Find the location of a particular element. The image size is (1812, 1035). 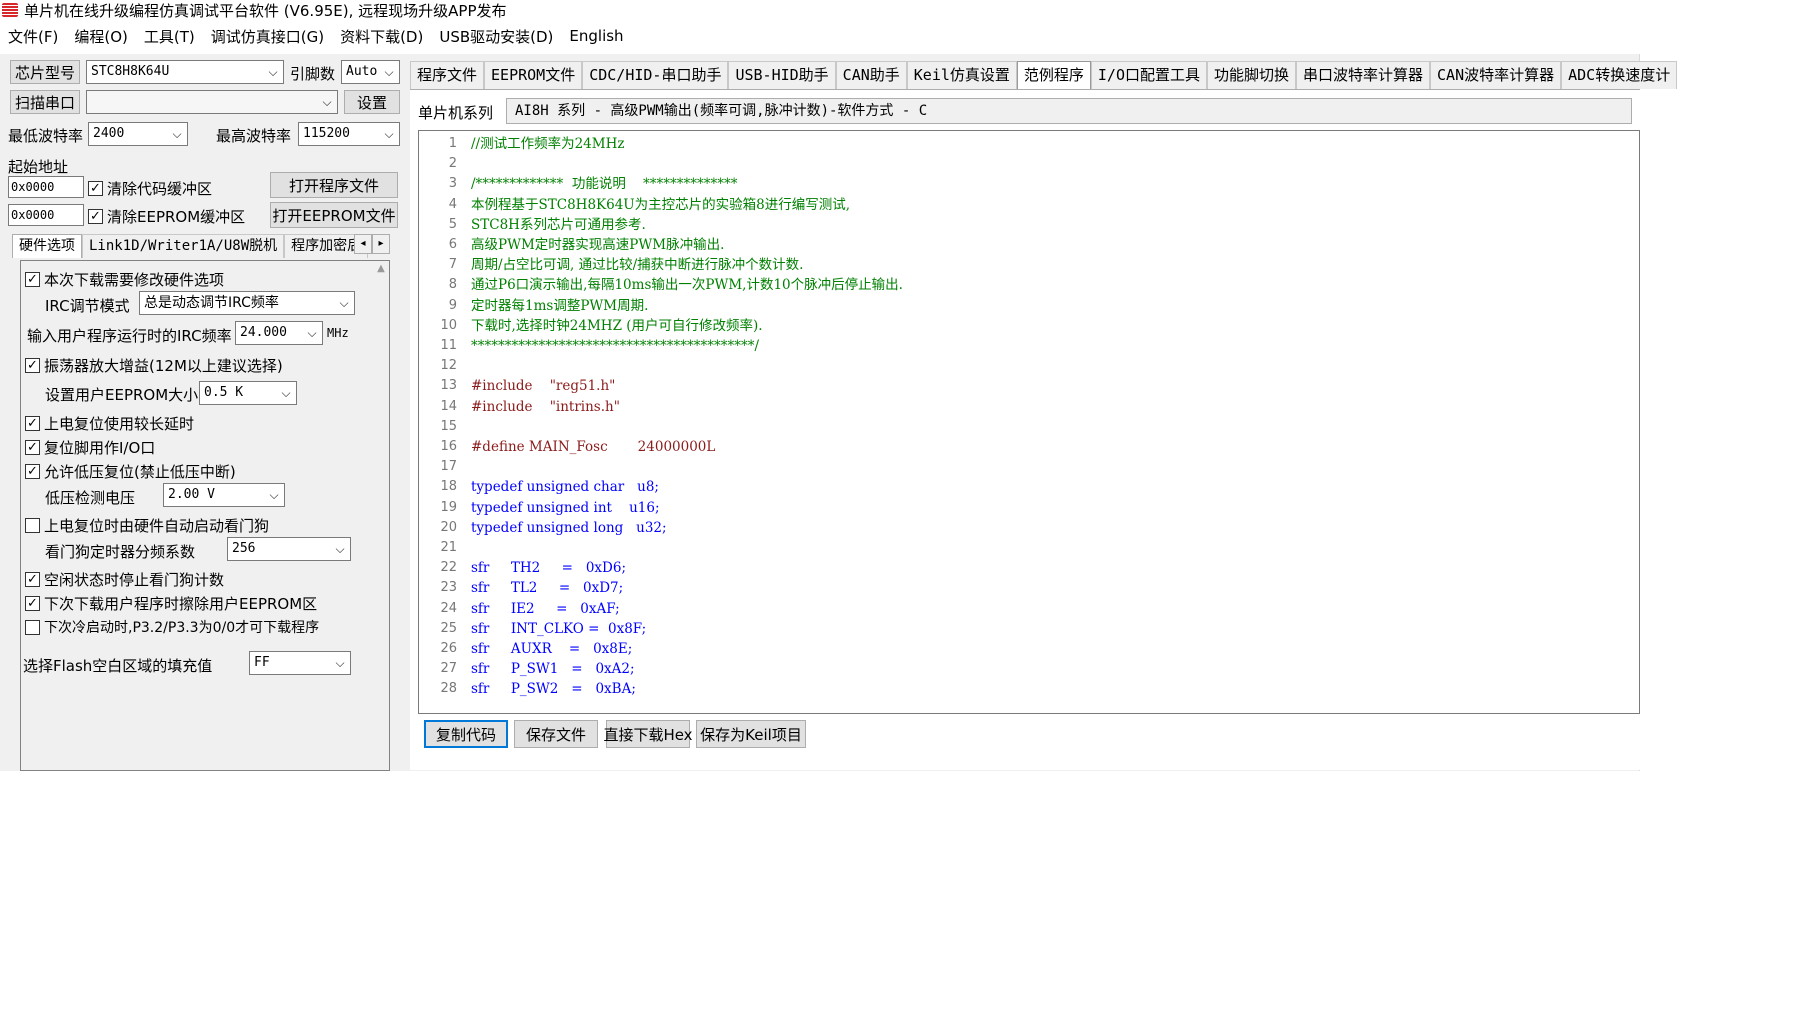

modify-hw-label: 本次下载需要修改硬件选项 is located at coordinates (134, 280).